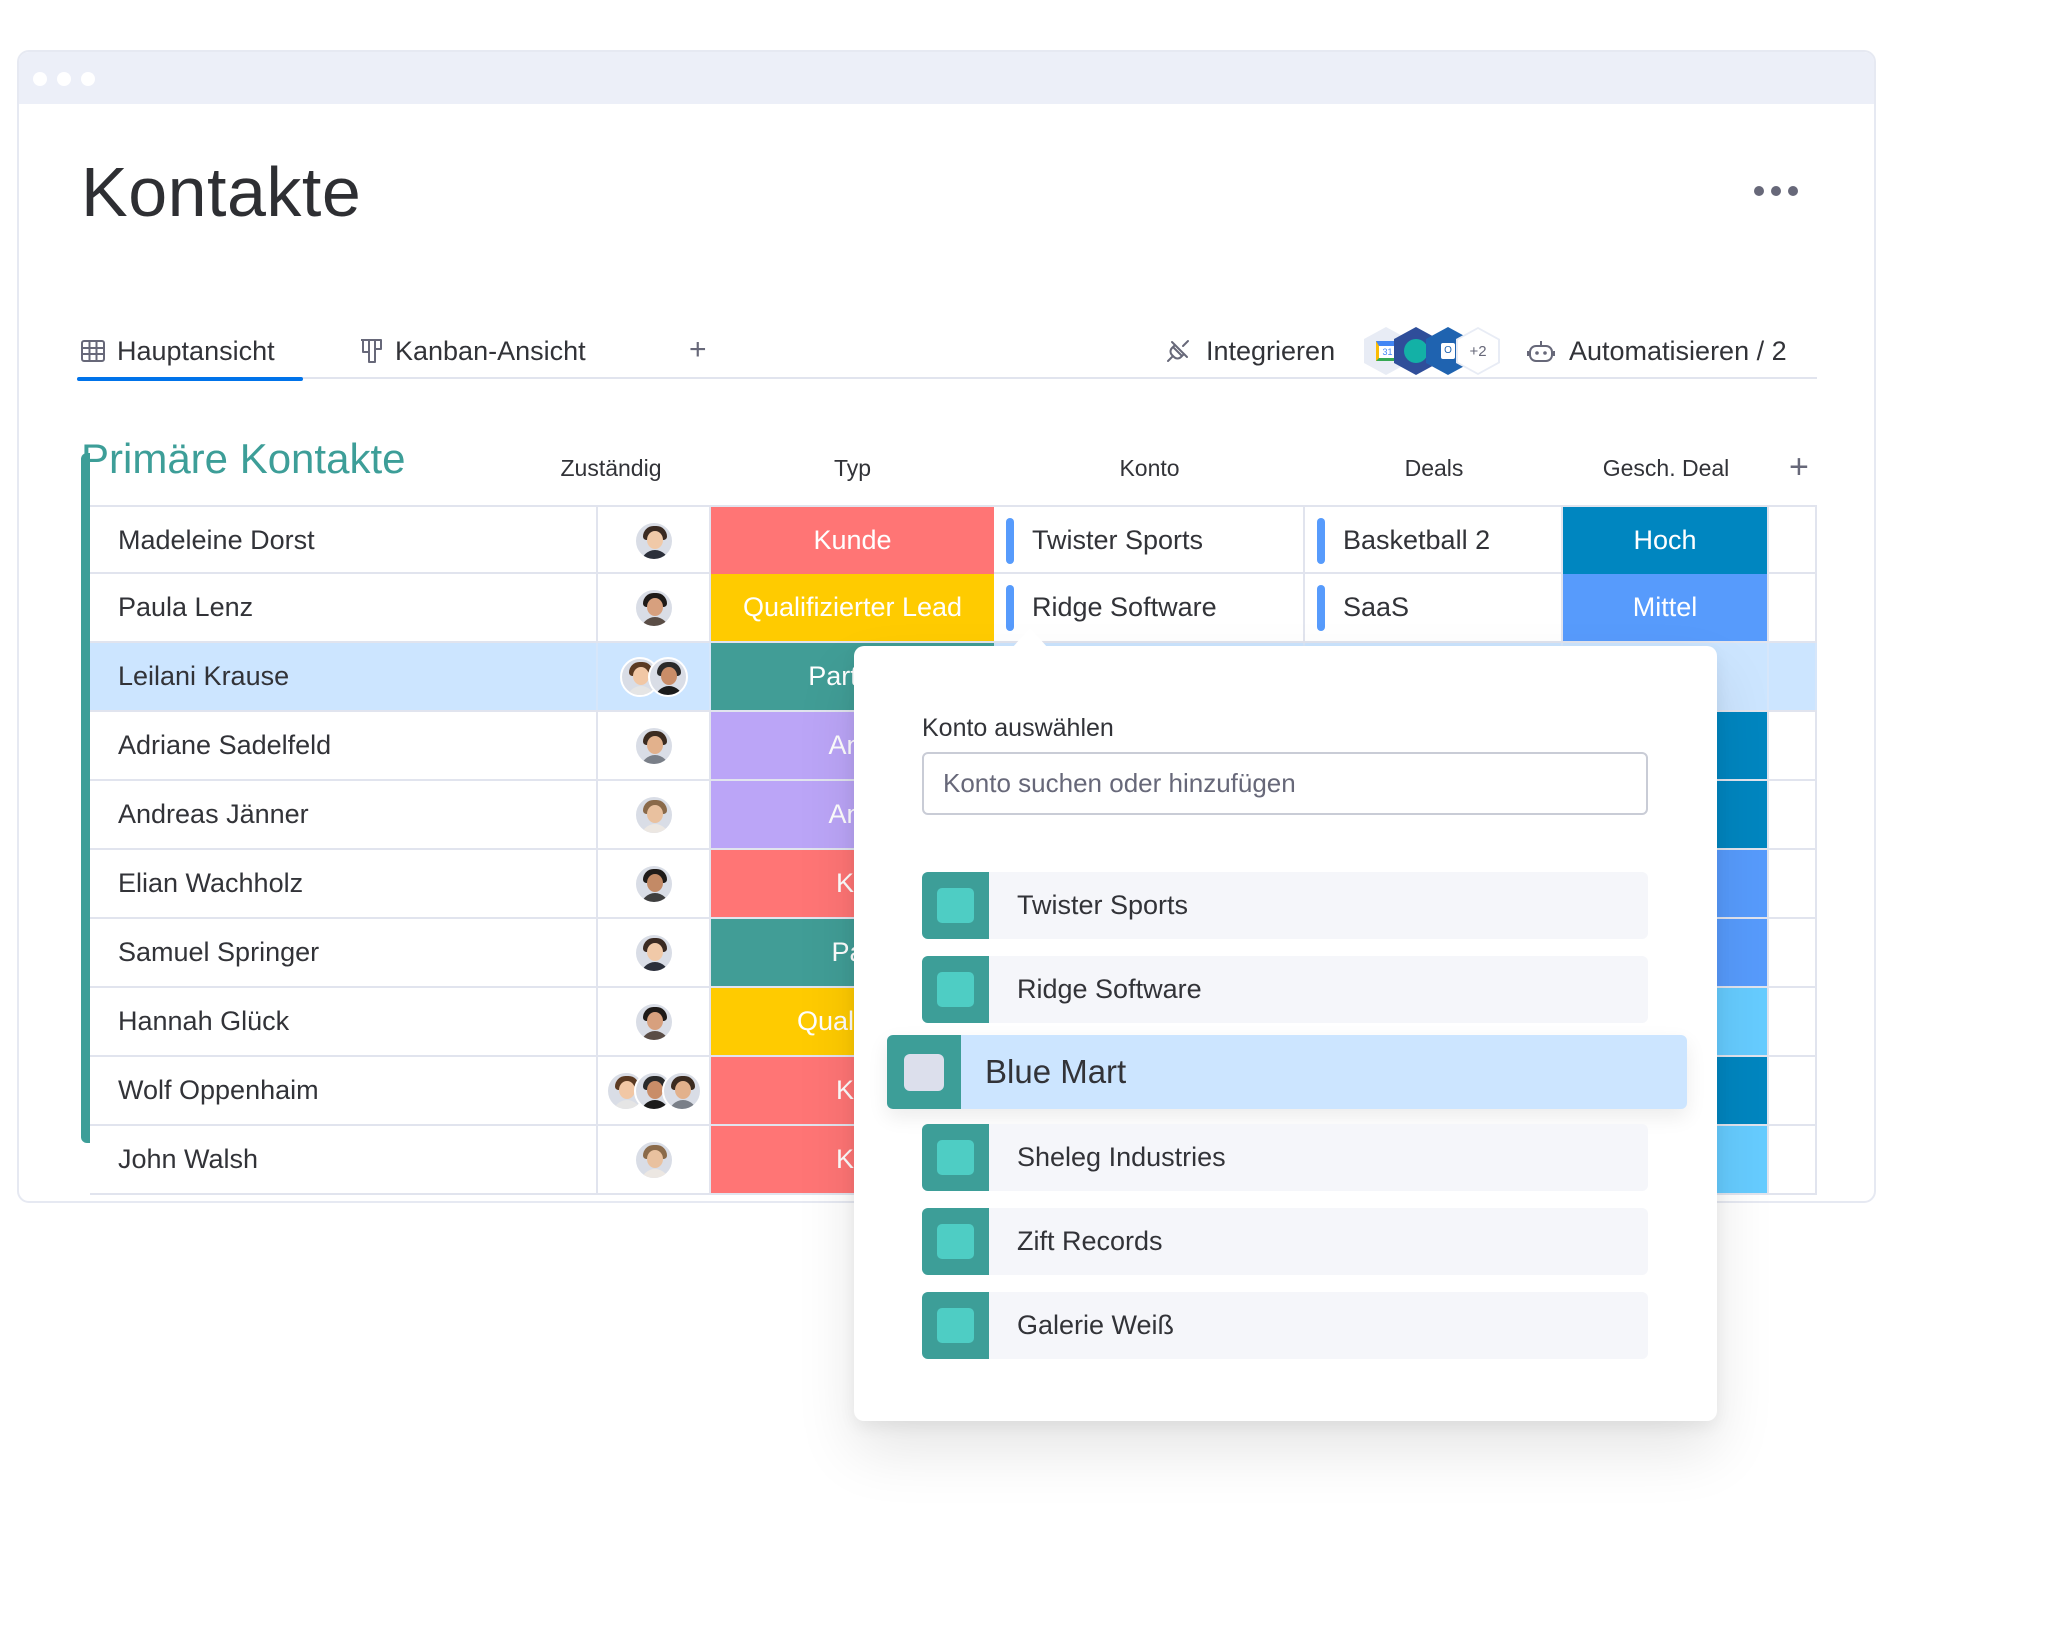  I want to click on account-option-label: Twister Sports, so click(1103, 905).